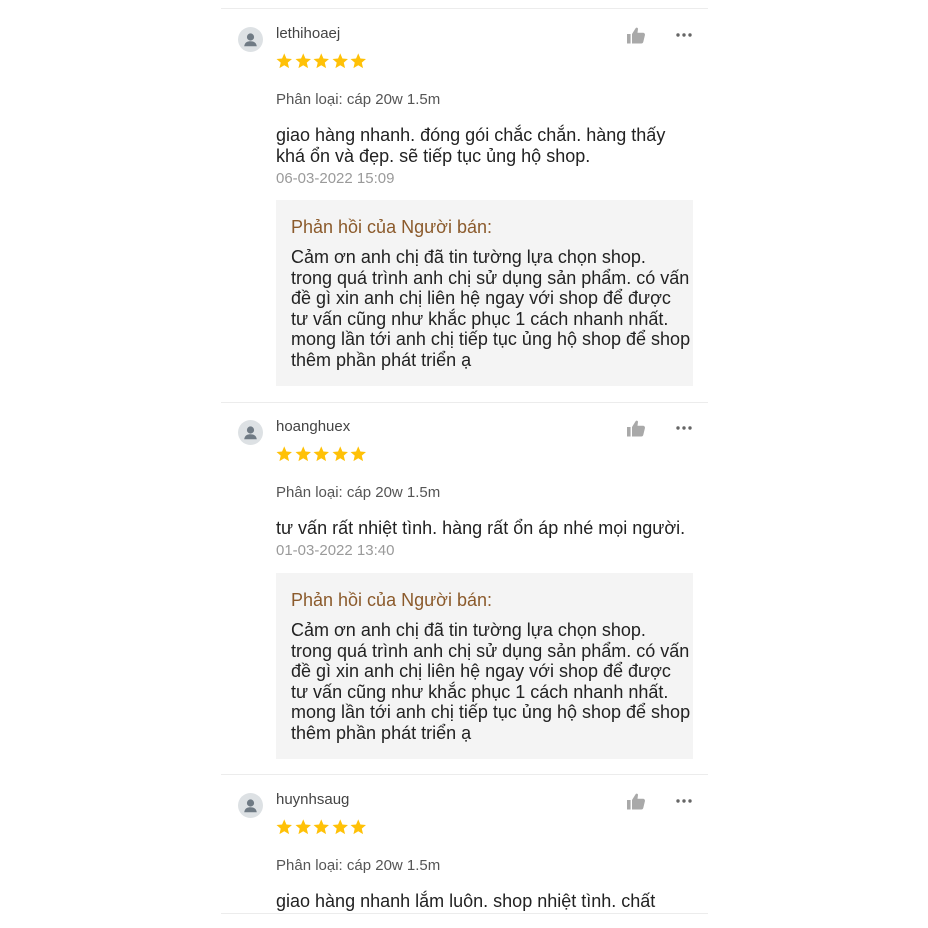 This screenshot has width=928, height=928. Describe the element at coordinates (308, 33) in the screenshot. I see `review-username: lethihoaej` at that location.